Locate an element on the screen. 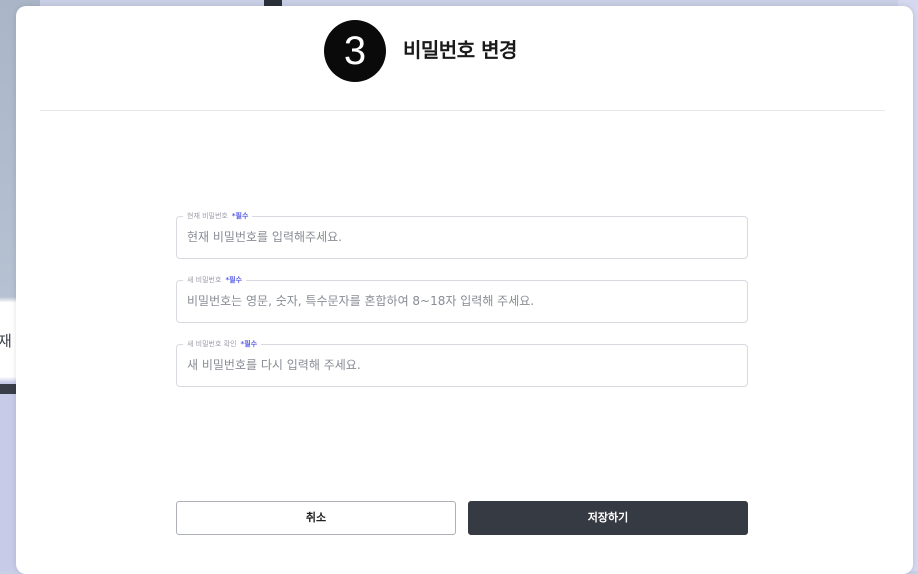 This screenshot has width=918, height=574. current-password-input is located at coordinates (457, 237).